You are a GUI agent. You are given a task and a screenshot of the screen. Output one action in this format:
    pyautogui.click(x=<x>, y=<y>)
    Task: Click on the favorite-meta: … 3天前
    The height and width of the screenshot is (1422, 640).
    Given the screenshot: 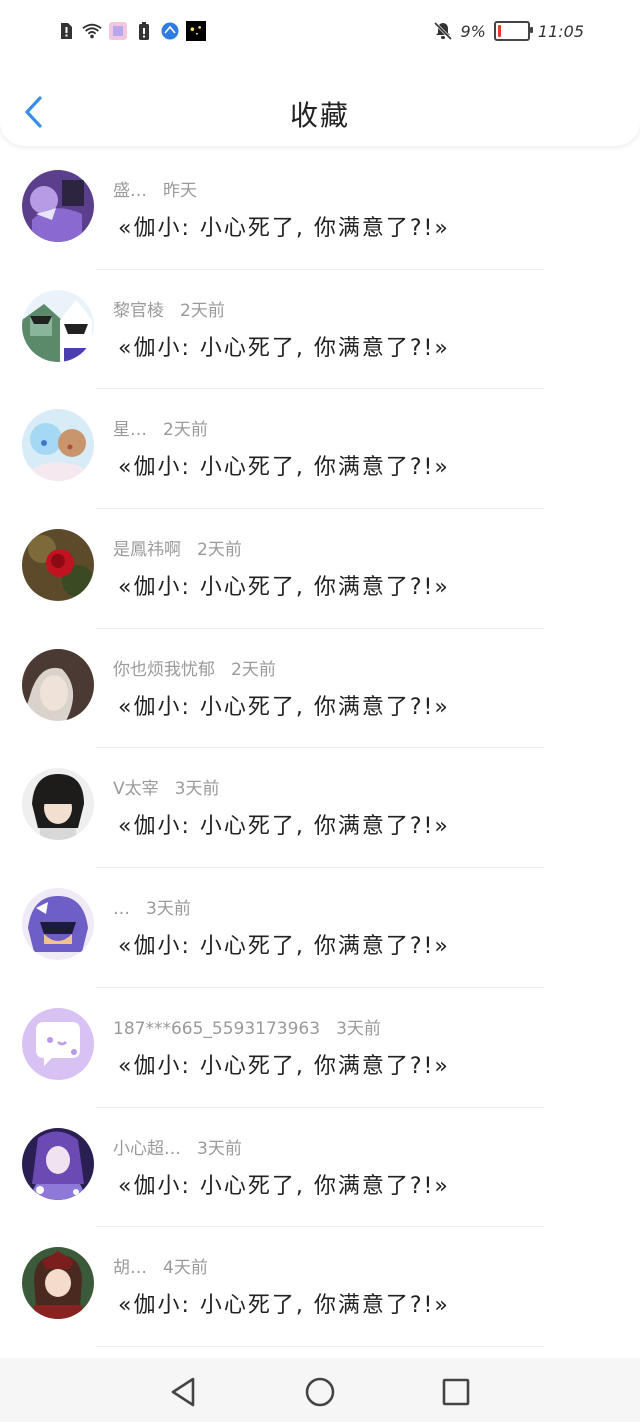 What is the action you would take?
    pyautogui.click(x=152, y=906)
    